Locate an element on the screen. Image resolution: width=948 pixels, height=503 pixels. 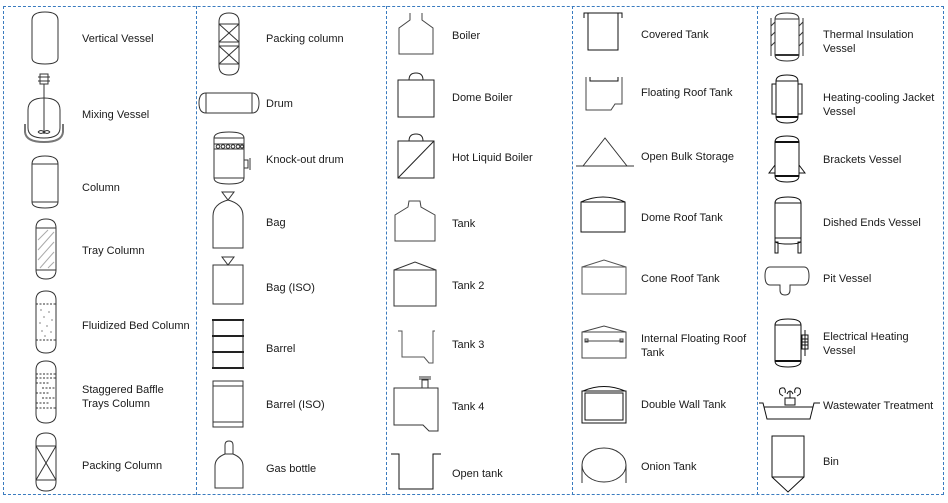
pit-vessel-icon is located at coordinates (787, 281).